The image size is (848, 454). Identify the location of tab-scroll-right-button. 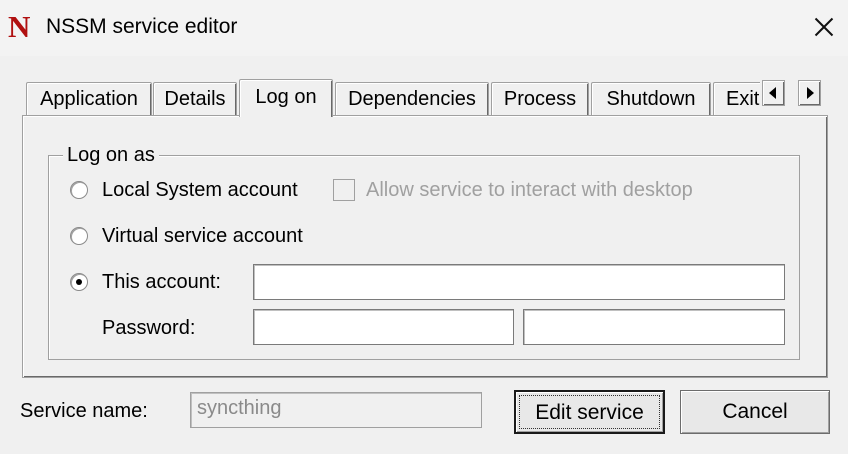
(809, 93).